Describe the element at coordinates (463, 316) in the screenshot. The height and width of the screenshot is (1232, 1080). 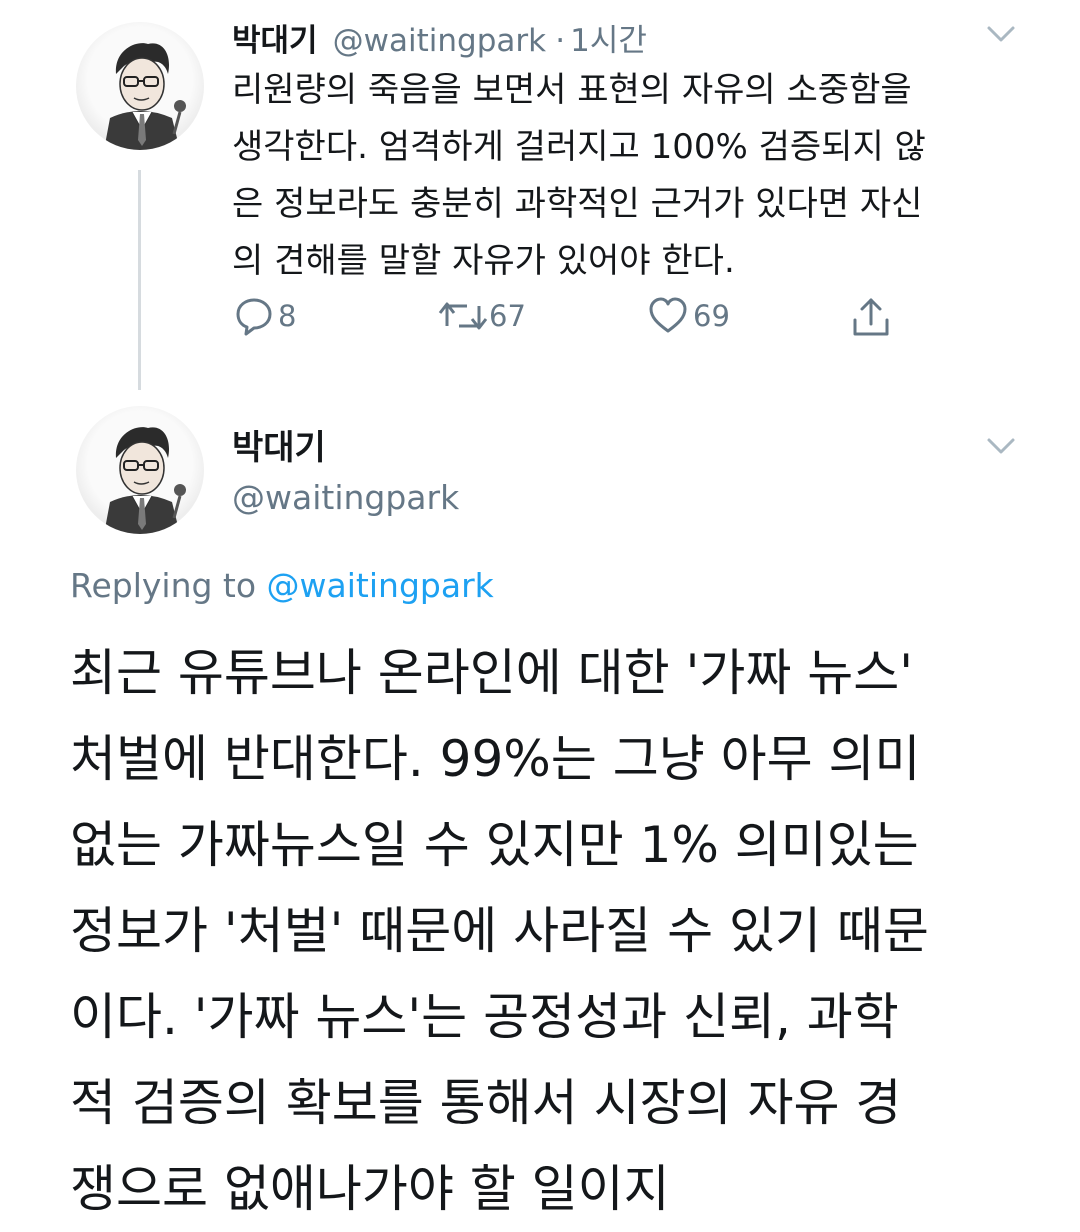
I see `retweet-icon` at that location.